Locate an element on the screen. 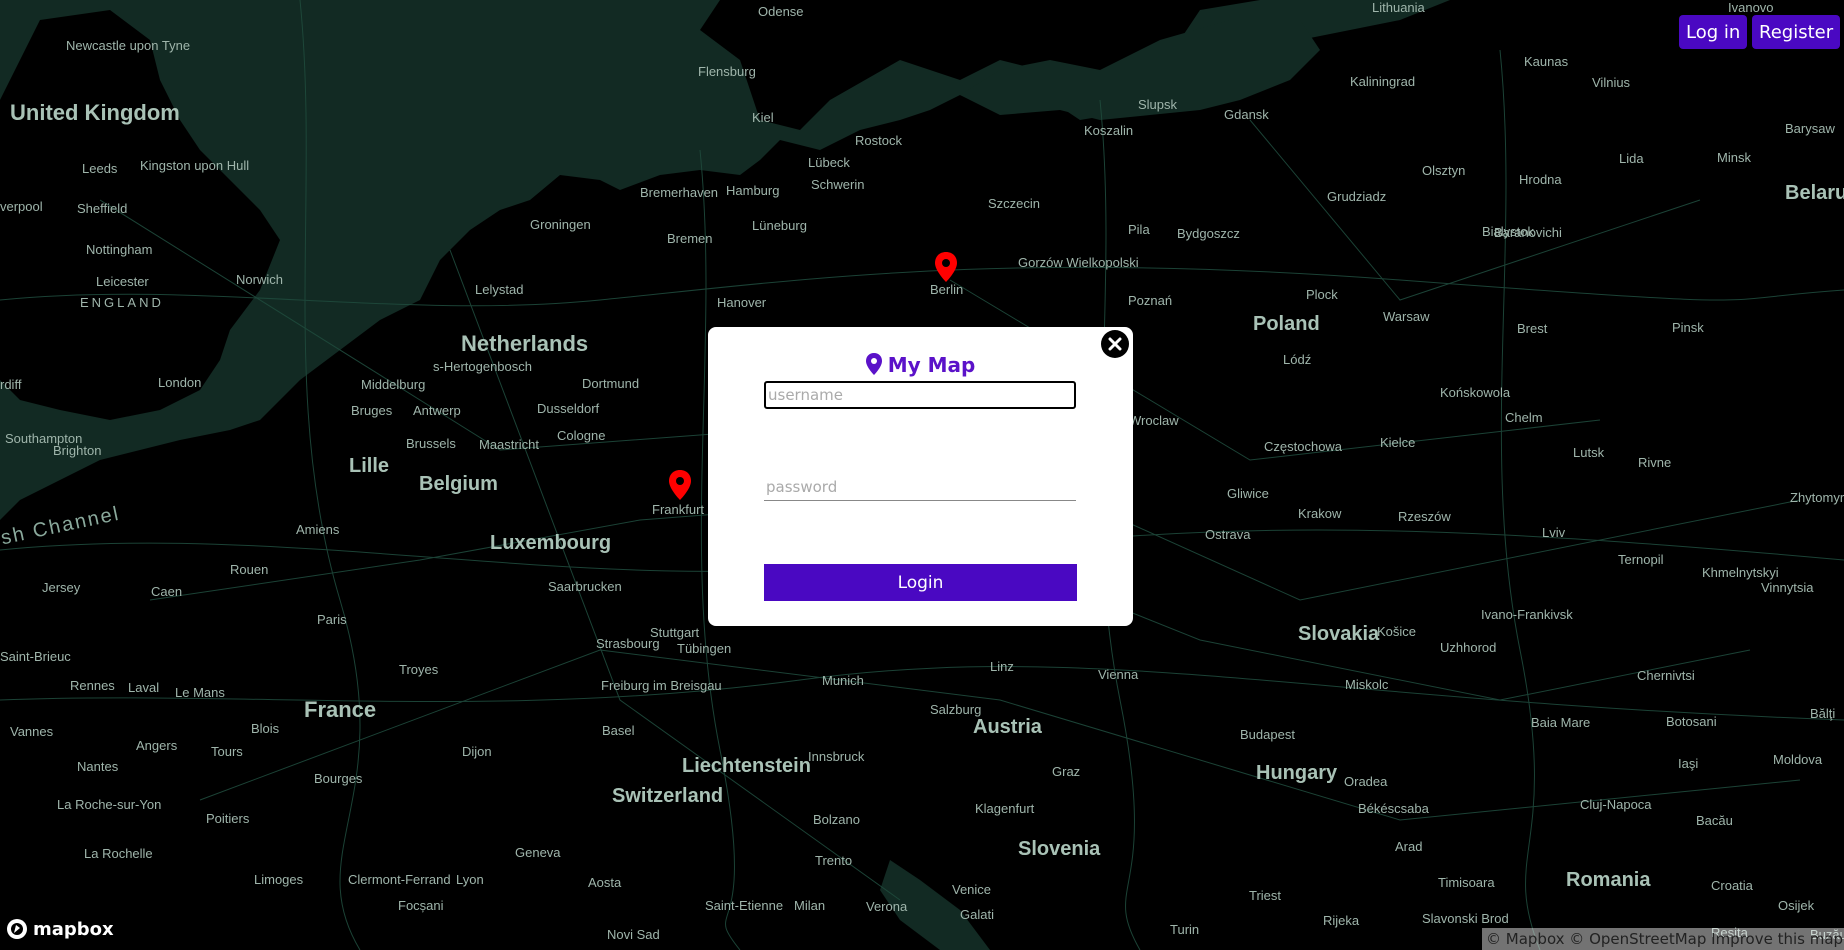 This screenshot has width=1844, height=950. submit-login-button: Login is located at coordinates (920, 582).